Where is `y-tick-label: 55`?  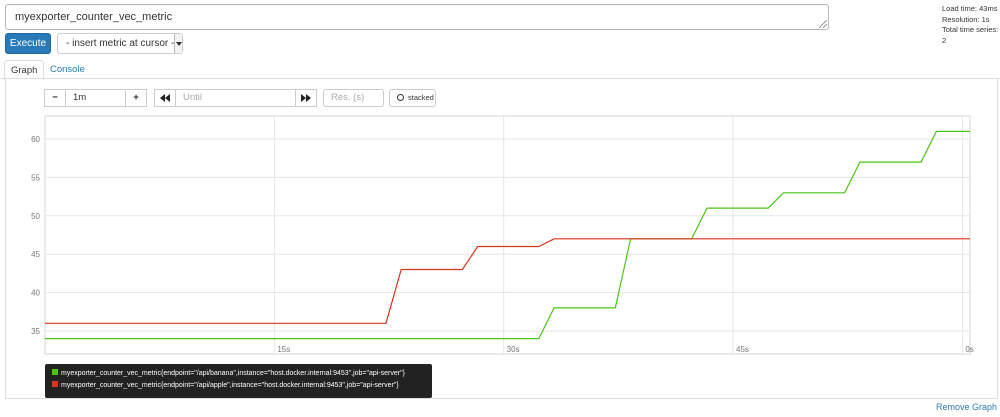
y-tick-label: 55 is located at coordinates (35, 177).